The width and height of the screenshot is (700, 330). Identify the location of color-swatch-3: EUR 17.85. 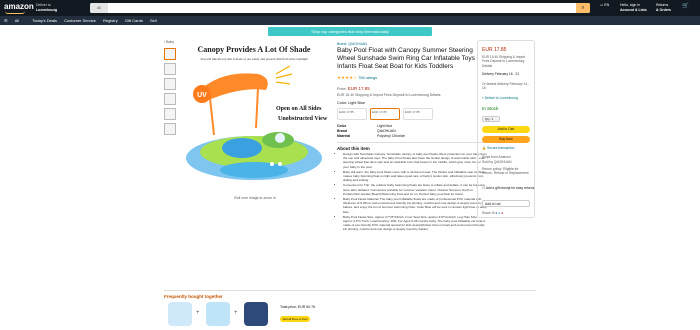
(418, 114).